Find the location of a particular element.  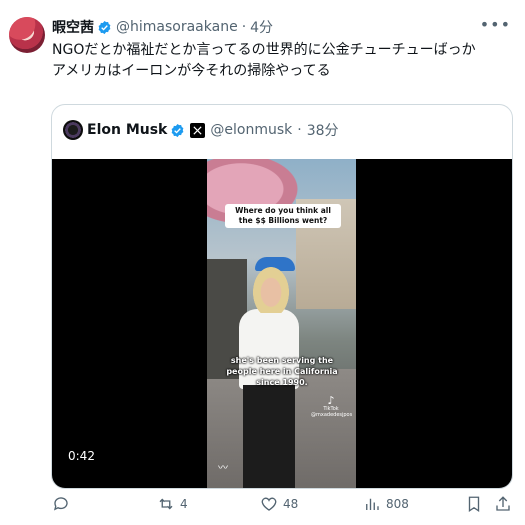

views-button: 808 is located at coordinates (386, 504).